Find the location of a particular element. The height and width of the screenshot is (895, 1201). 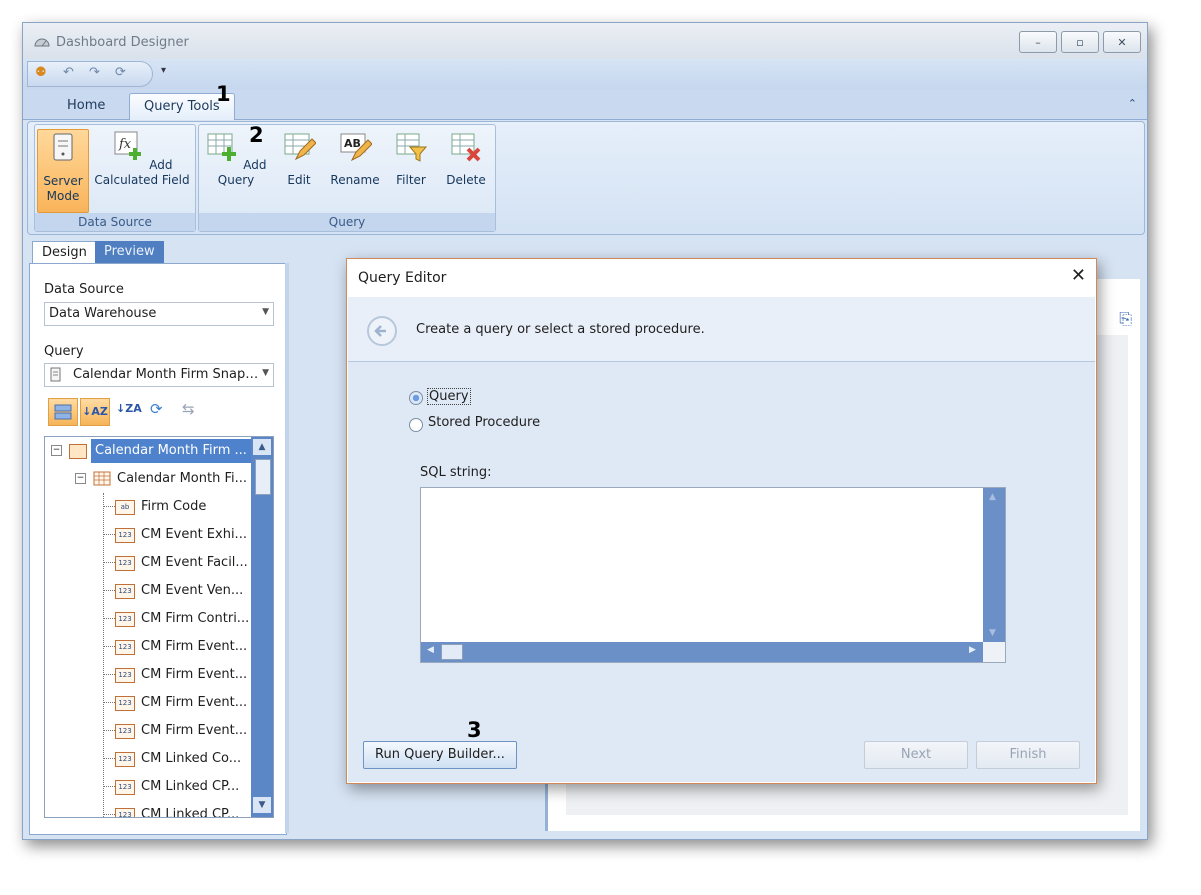

function-plus-icon: fx is located at coordinates (128, 145).